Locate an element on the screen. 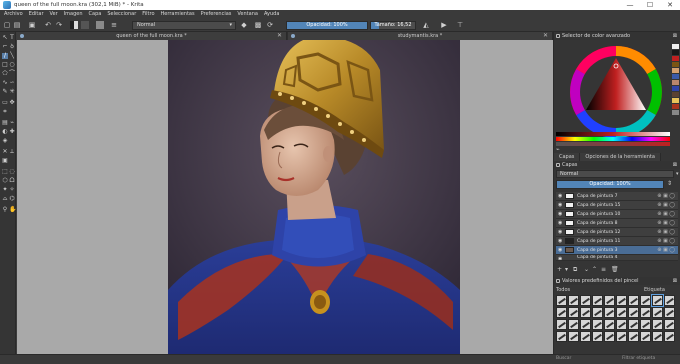 This screenshot has height=364, width=680. layer-opacity-slider: Opacidad: 100% is located at coordinates (610, 184).